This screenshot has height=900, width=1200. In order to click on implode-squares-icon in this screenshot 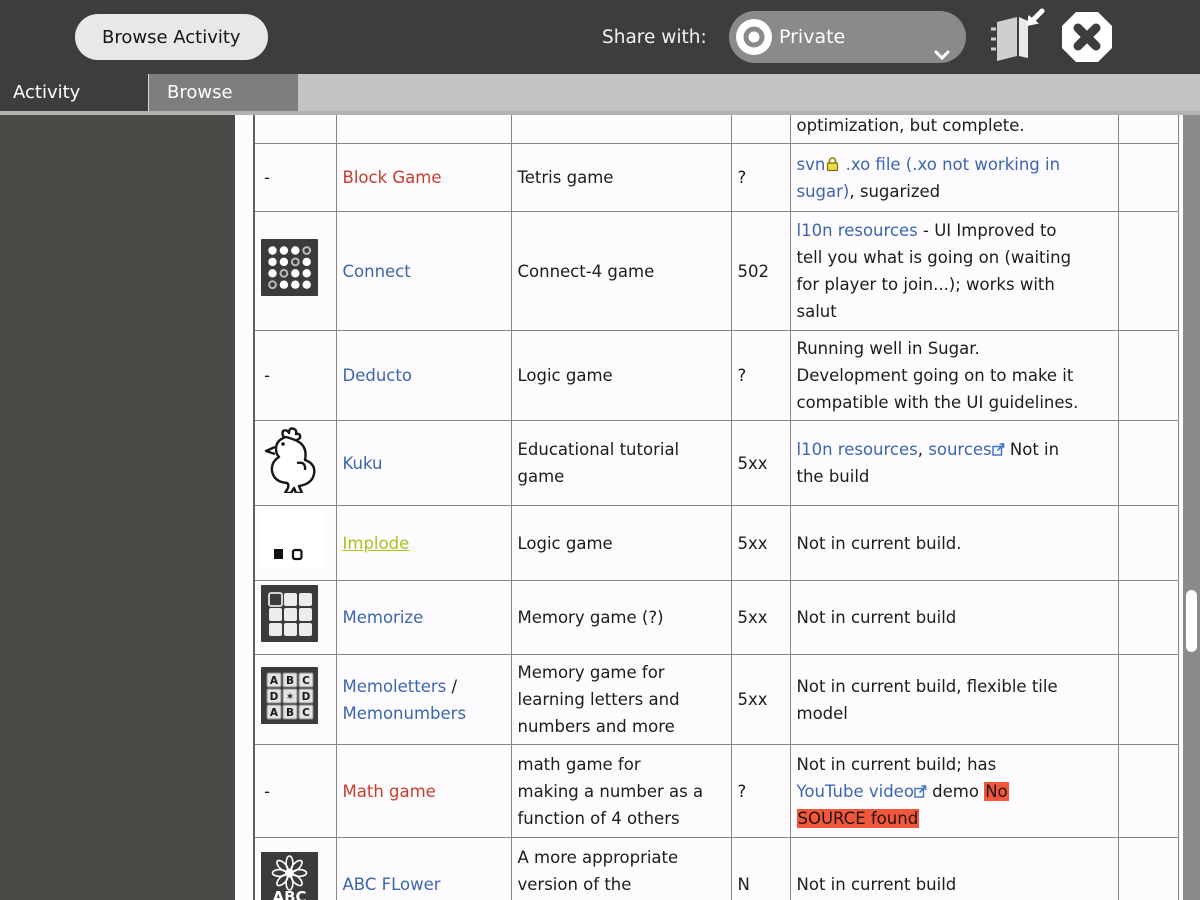, I will do `click(292, 543)`.